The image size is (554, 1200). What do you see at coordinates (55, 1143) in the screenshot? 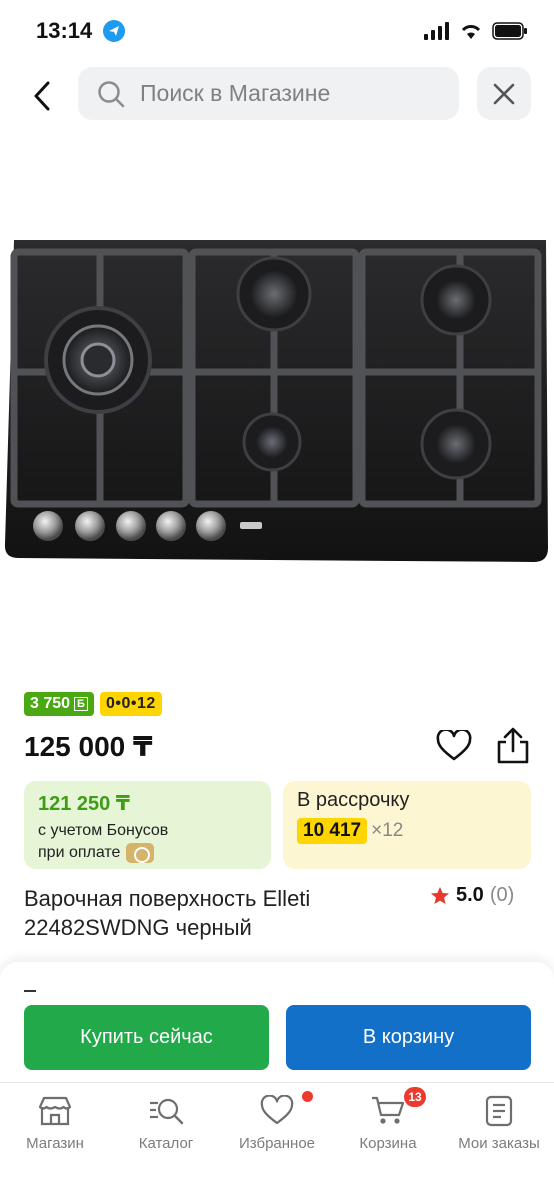
I see `tab-label: Магазин` at bounding box center [55, 1143].